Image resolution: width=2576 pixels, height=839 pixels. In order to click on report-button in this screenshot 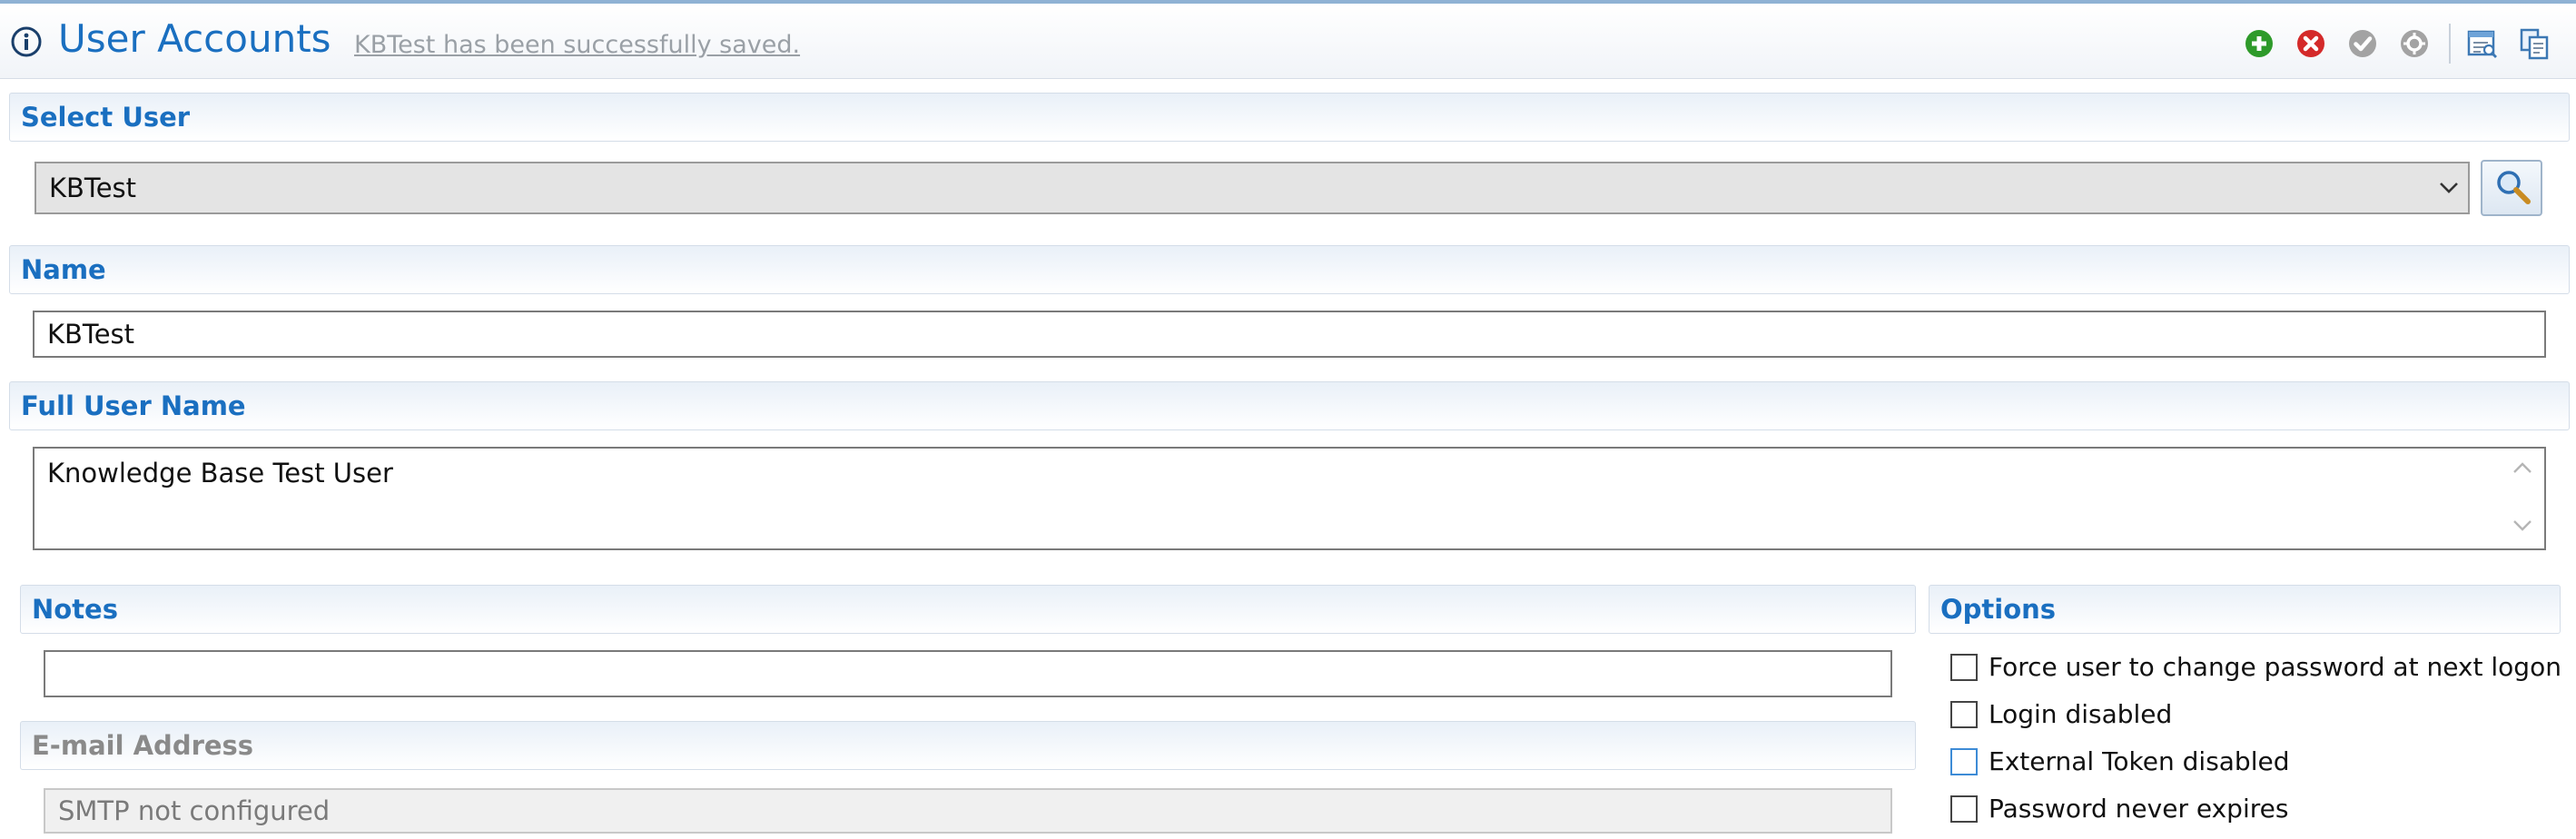, I will do `click(2482, 43)`.